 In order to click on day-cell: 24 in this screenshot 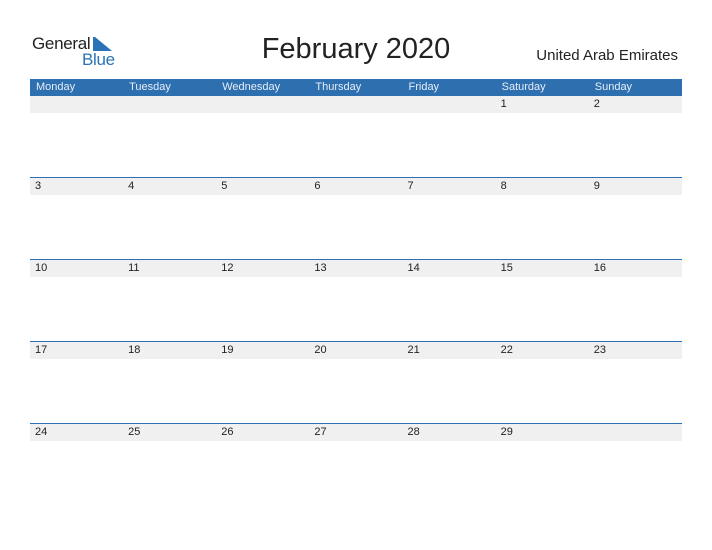, I will do `click(41, 432)`.